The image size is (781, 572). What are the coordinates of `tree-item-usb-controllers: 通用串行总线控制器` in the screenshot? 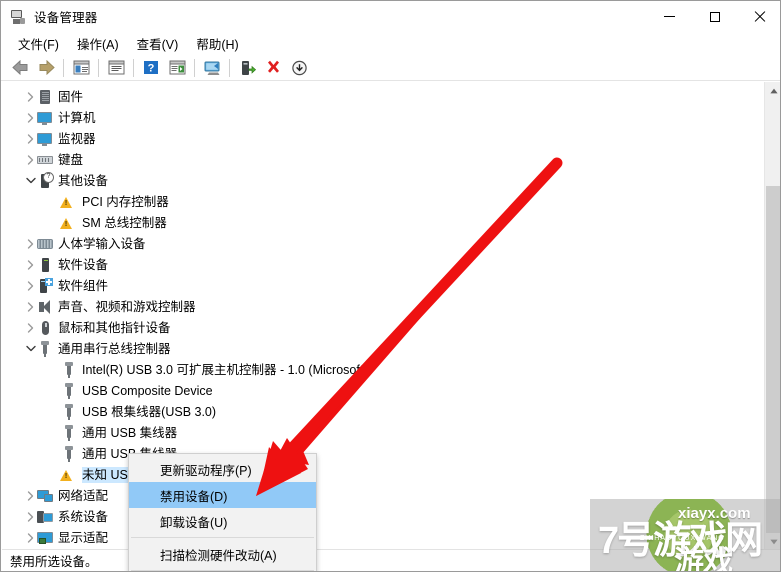 It's located at (383, 348).